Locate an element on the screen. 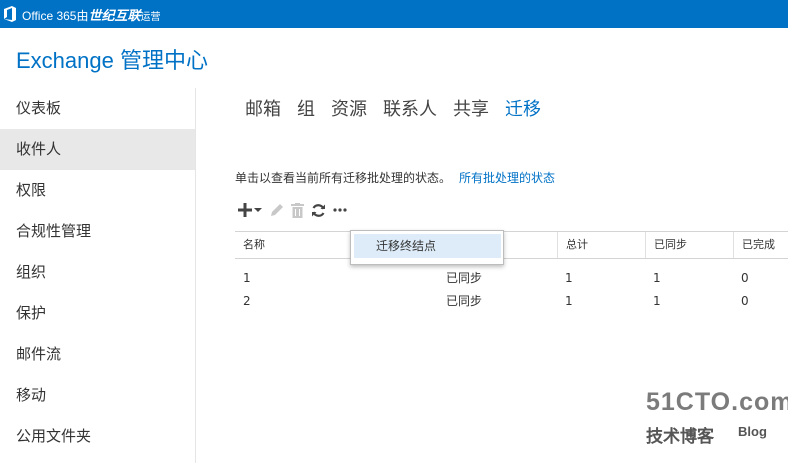  more-icon is located at coordinates (340, 210).